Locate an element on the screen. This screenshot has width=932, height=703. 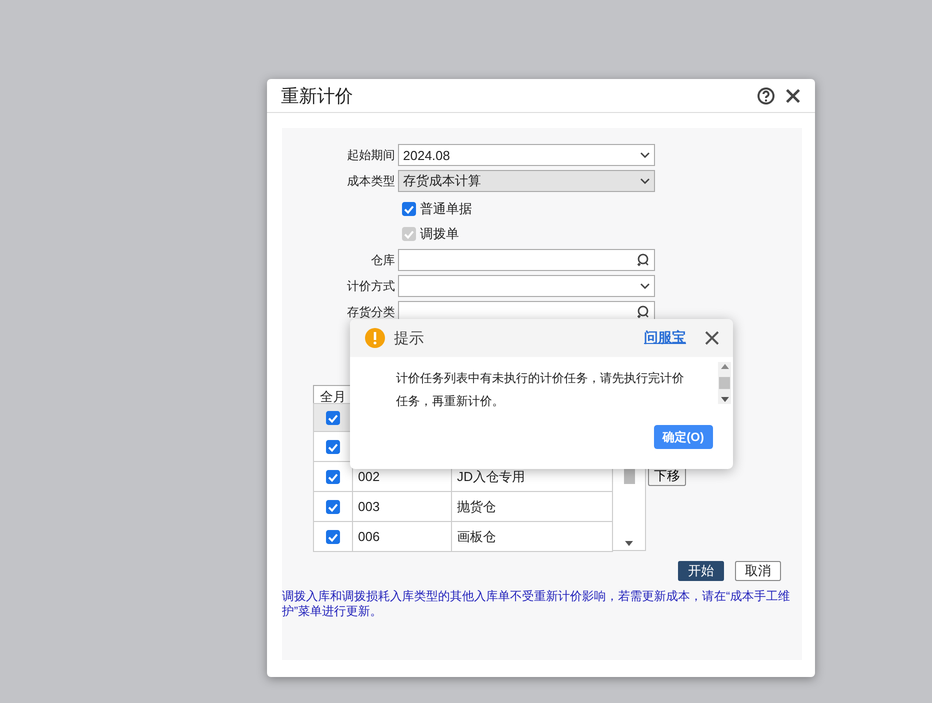
scroll-thumb is located at coordinates (724, 383).